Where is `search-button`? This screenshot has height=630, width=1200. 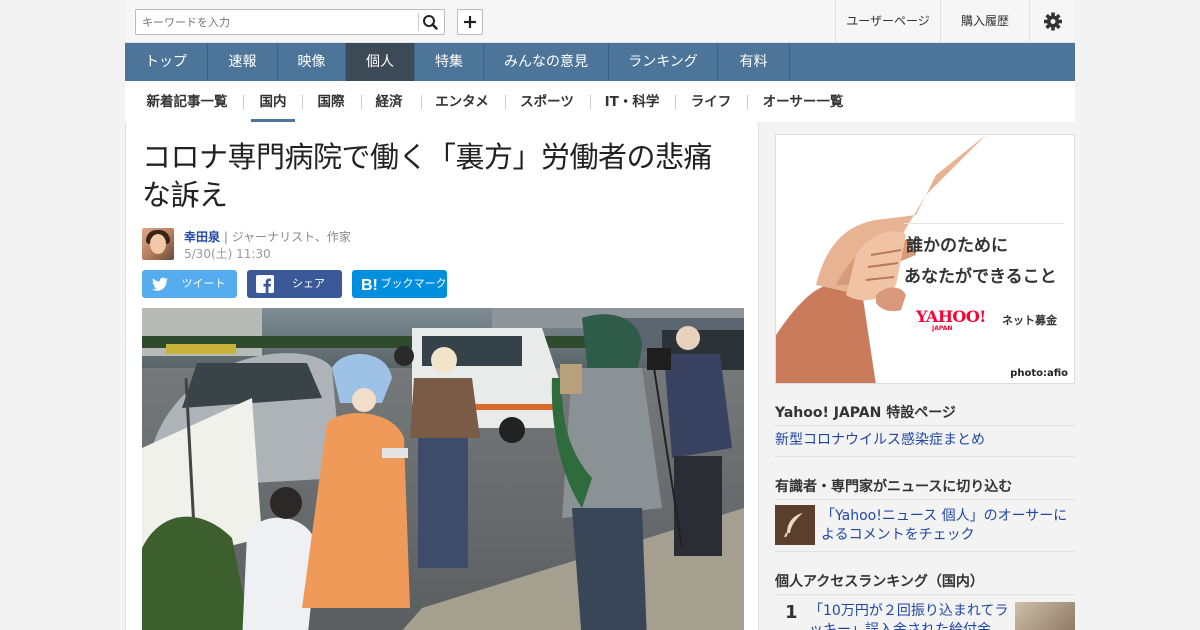 search-button is located at coordinates (430, 22).